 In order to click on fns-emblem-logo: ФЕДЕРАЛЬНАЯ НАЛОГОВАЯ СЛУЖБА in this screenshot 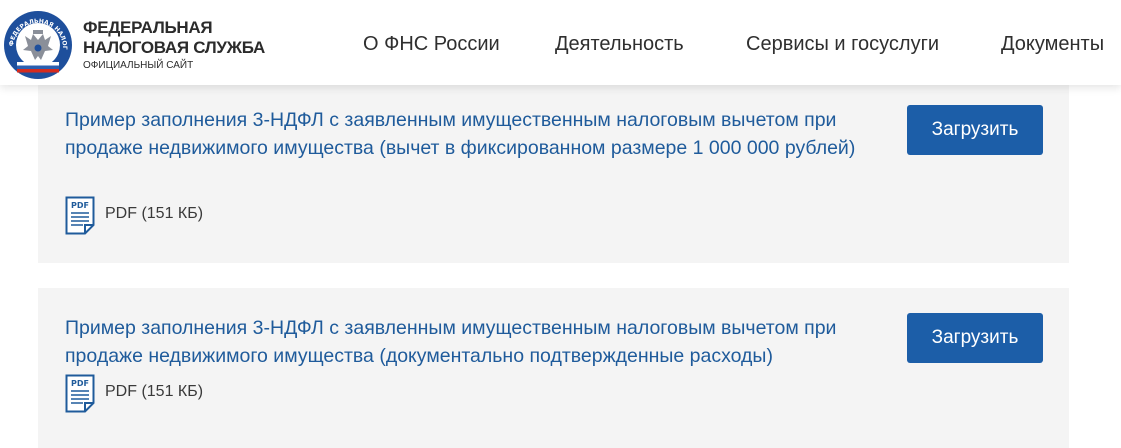, I will do `click(38, 45)`.